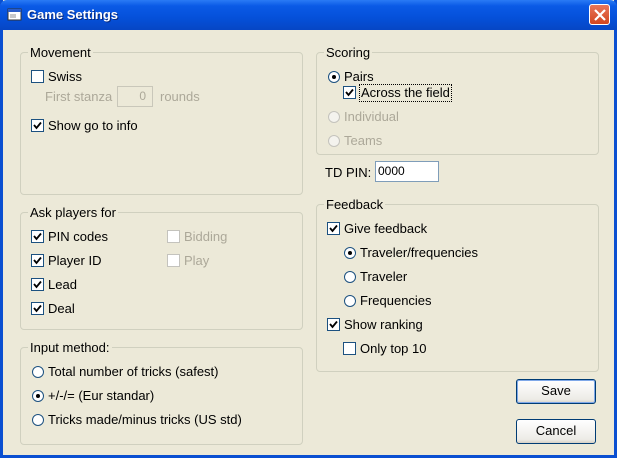 This screenshot has width=617, height=458. I want to click on give-feedback-checkbox, so click(333, 228).